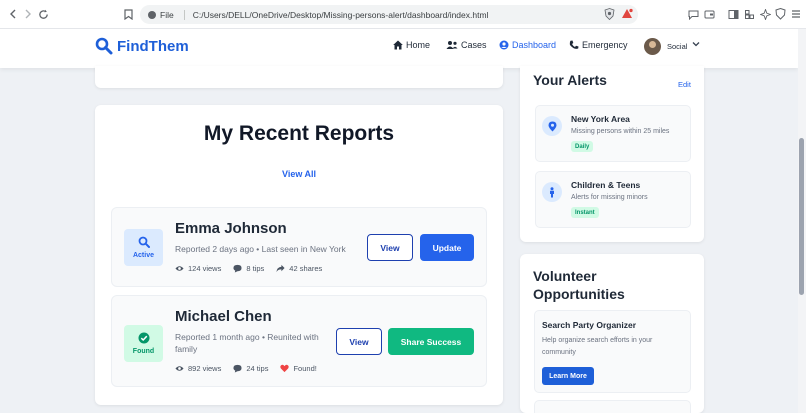  I want to click on views-stat: 892 views, so click(198, 368).